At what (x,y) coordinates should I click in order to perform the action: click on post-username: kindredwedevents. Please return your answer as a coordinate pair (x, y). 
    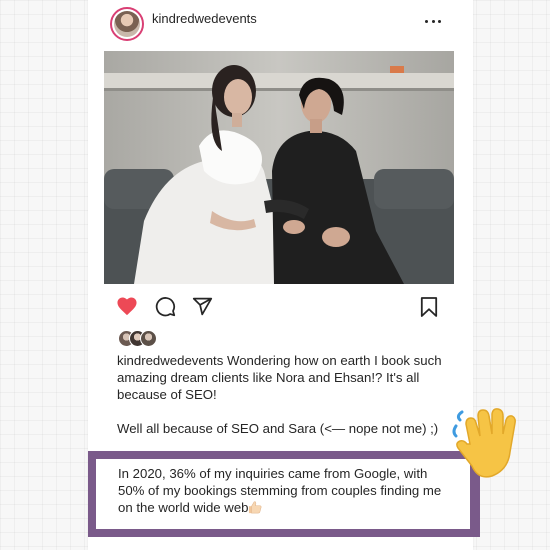
    Looking at the image, I should click on (204, 18).